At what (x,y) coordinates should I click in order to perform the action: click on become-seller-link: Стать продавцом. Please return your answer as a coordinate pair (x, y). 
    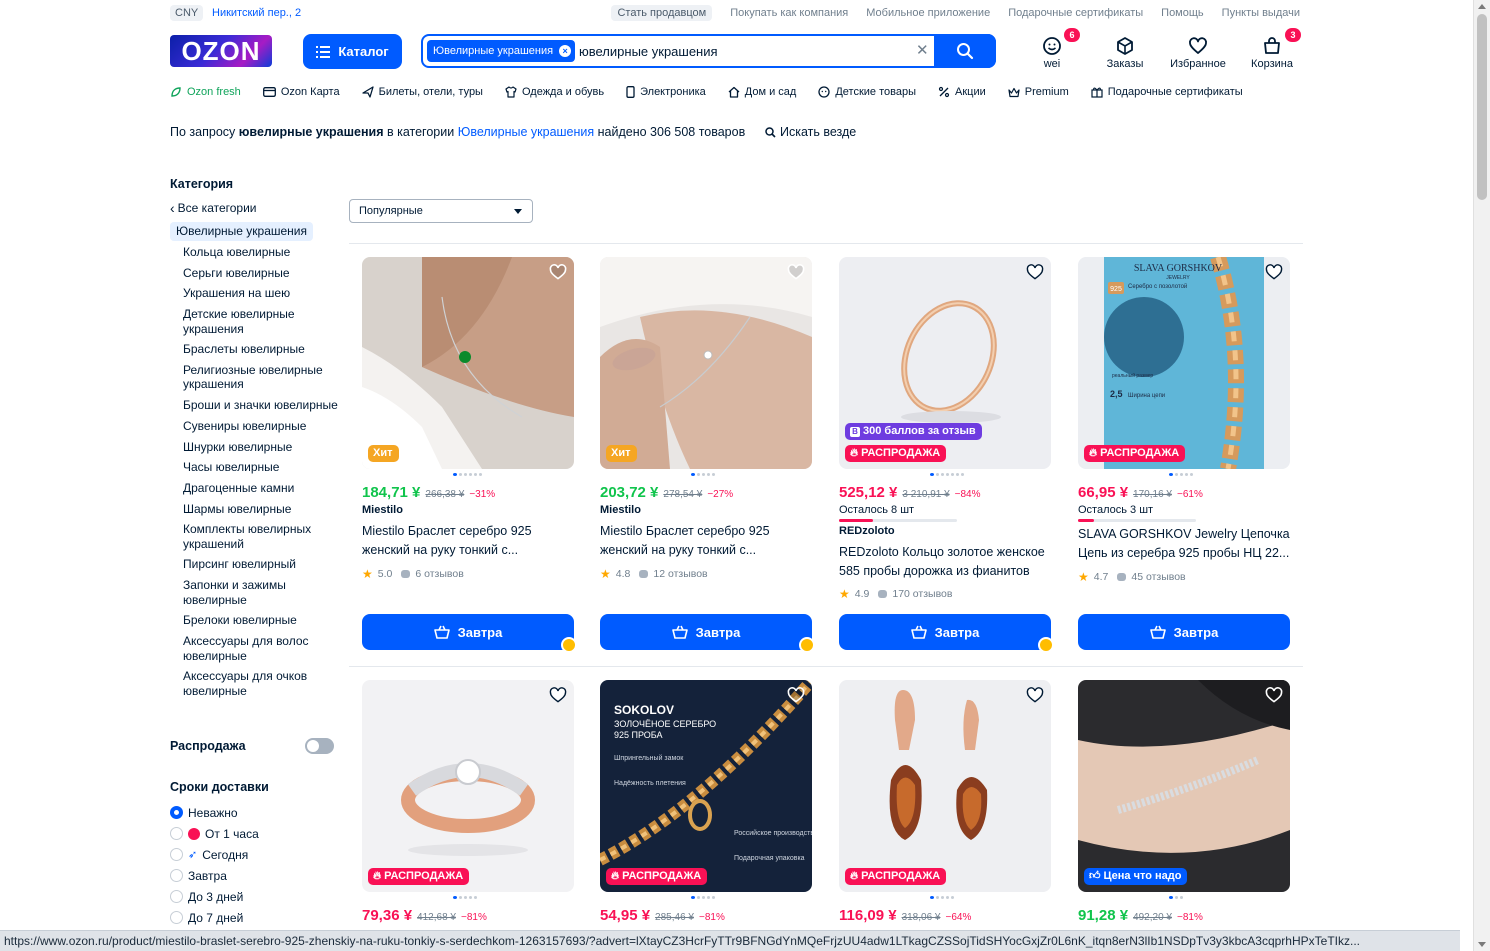
    Looking at the image, I should click on (662, 13).